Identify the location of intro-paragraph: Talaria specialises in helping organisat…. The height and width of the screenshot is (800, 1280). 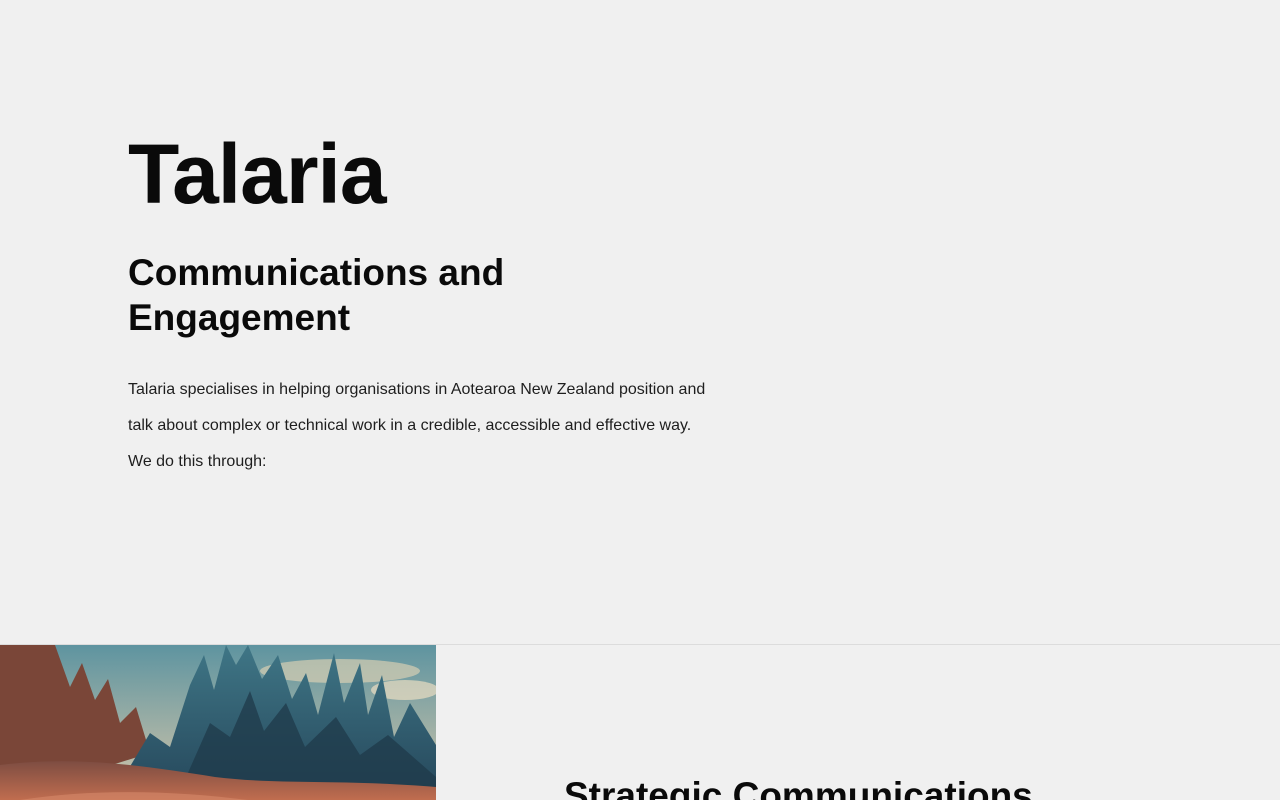
(417, 407).